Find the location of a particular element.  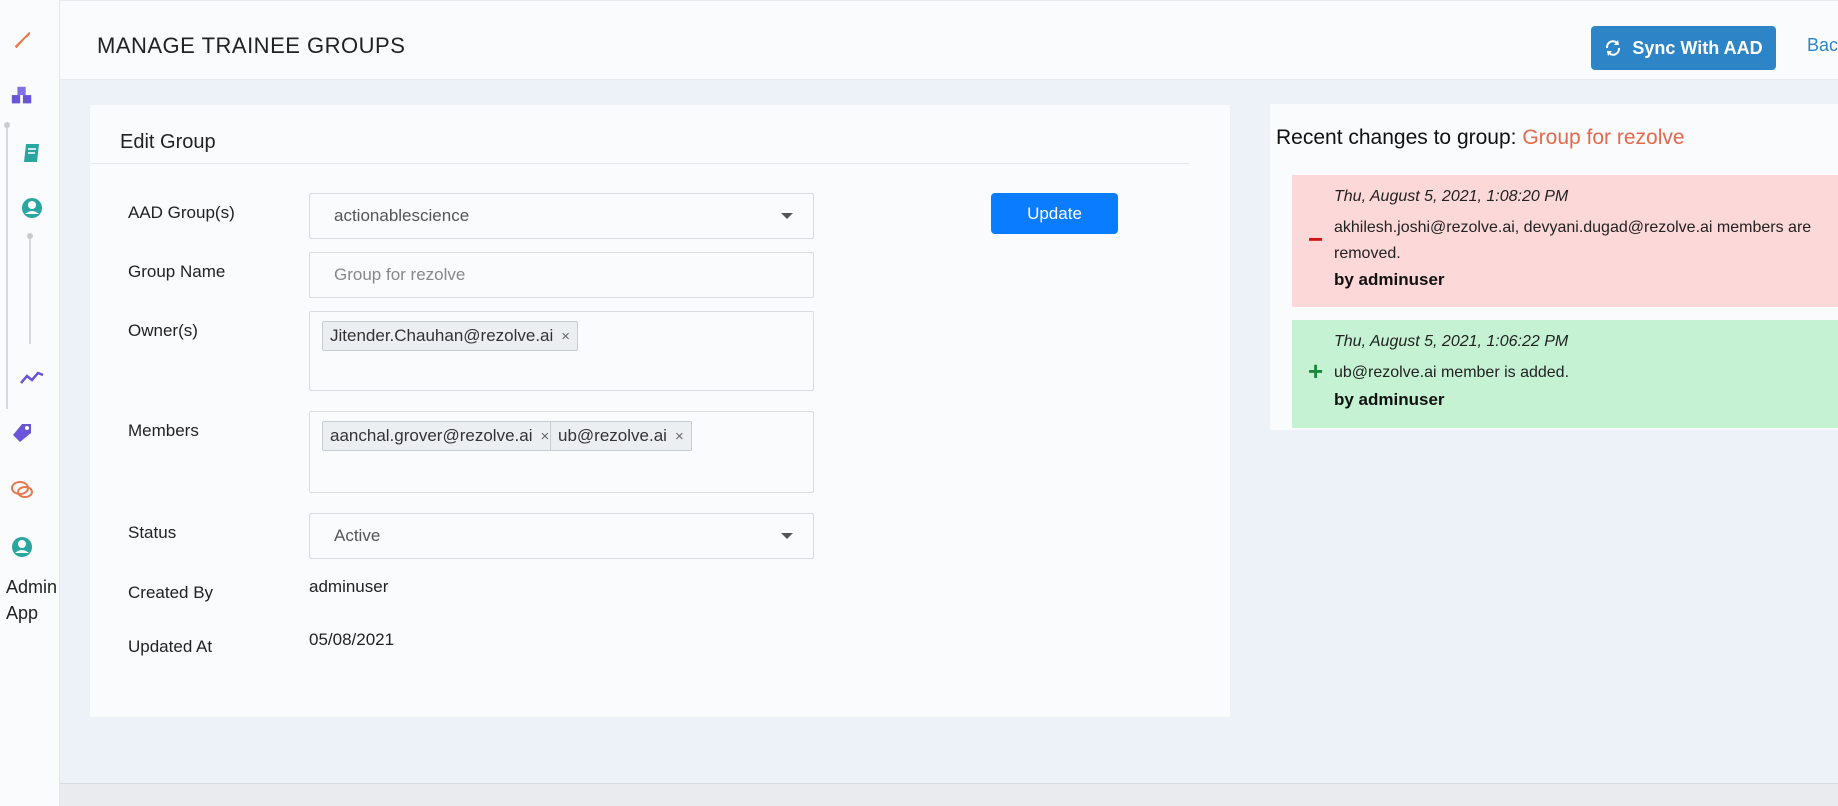

sidebar: Admin App is located at coordinates (30, 403).